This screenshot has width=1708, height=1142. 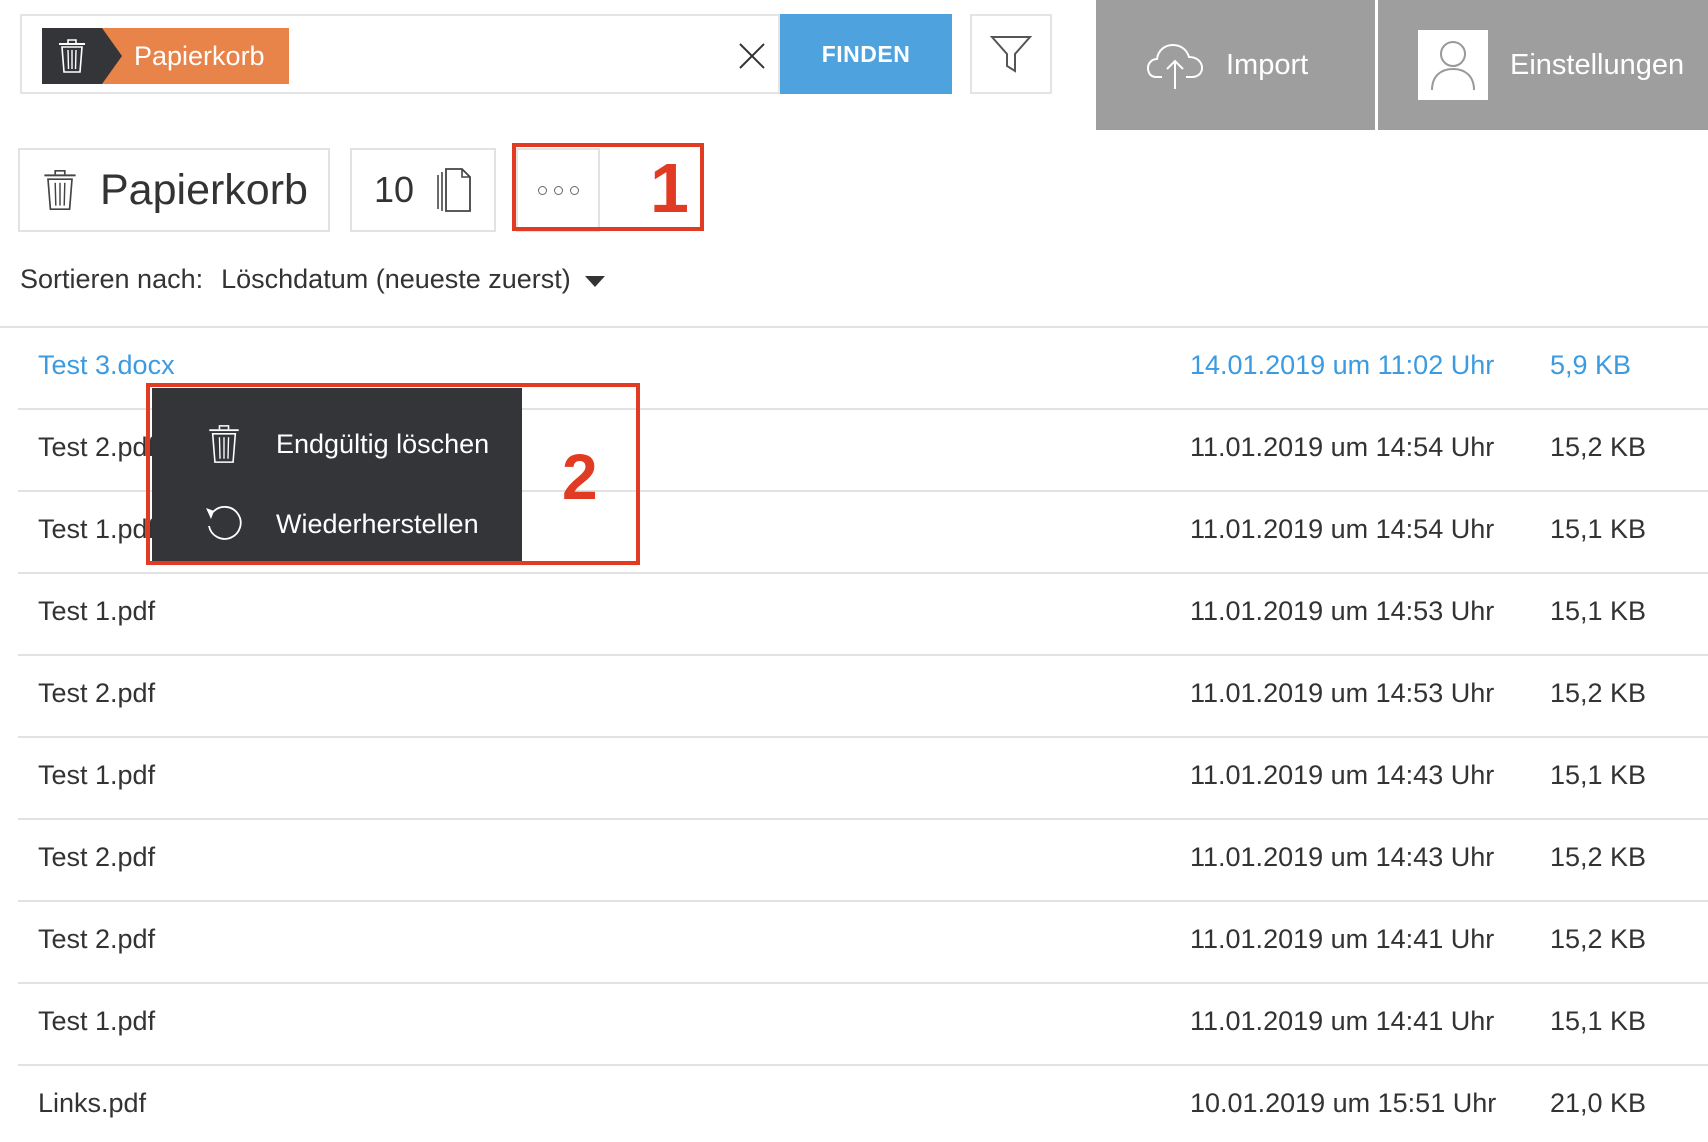 I want to click on caret-down-icon, so click(x=594, y=281).